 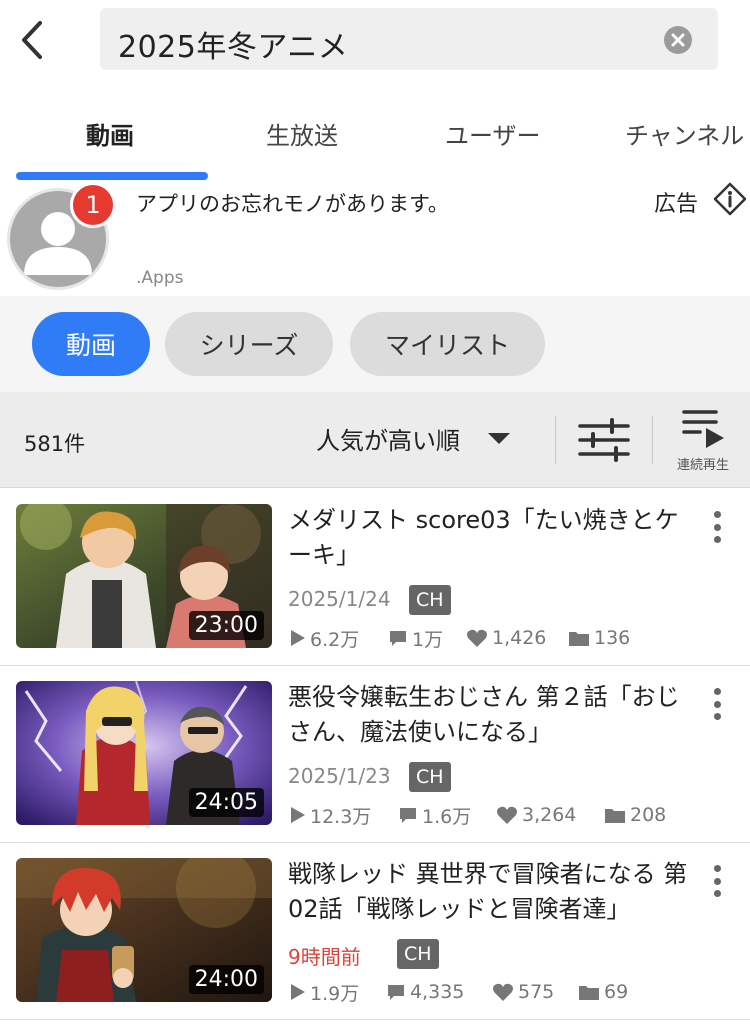 What do you see at coordinates (676, 204) in the screenshot?
I see `ad-label: 広告` at bounding box center [676, 204].